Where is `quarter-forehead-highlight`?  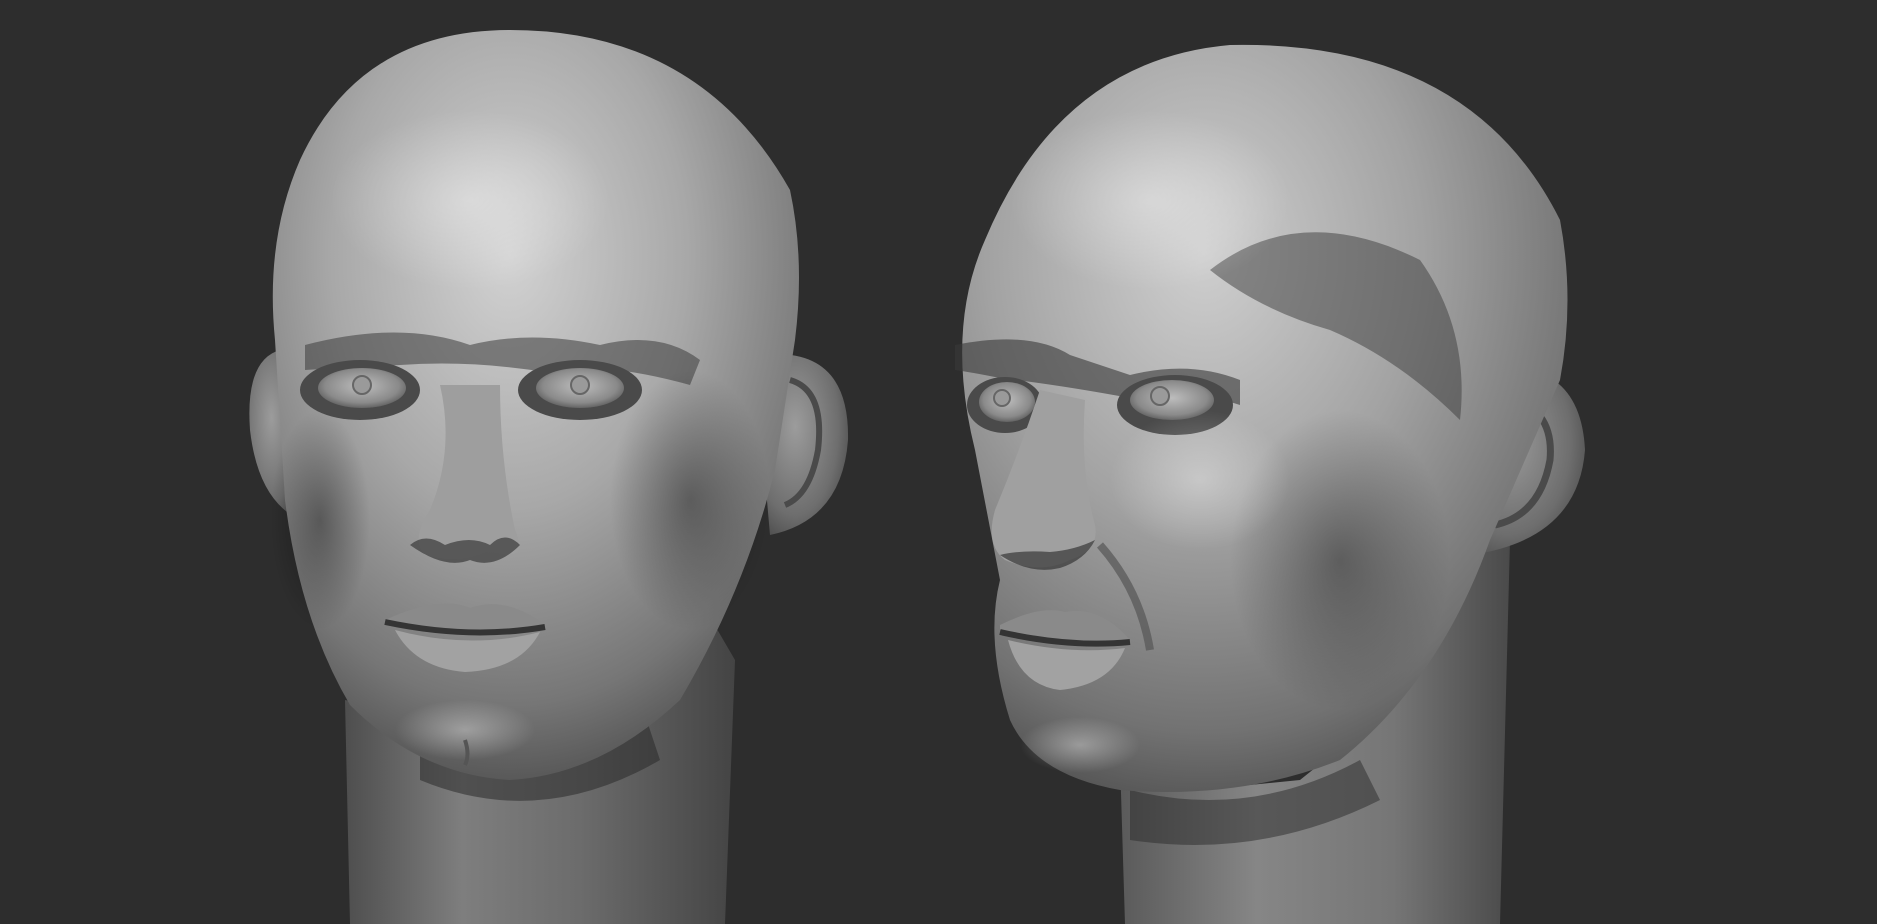 quarter-forehead-highlight is located at coordinates (1150, 200).